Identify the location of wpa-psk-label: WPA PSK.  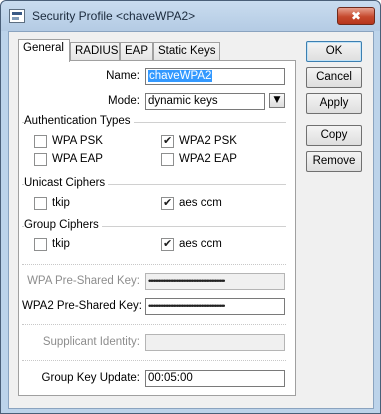
(77, 141).